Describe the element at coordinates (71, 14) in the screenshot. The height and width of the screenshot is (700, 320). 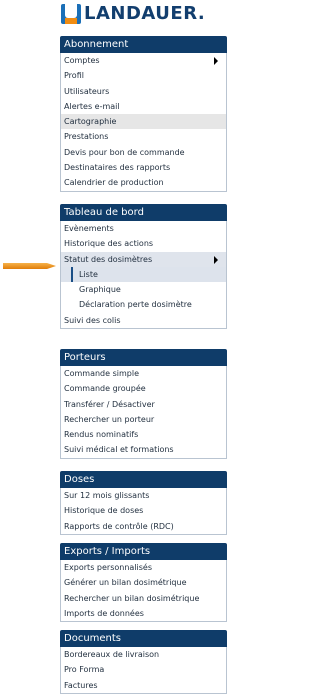
I see `logo-mark-icon` at that location.